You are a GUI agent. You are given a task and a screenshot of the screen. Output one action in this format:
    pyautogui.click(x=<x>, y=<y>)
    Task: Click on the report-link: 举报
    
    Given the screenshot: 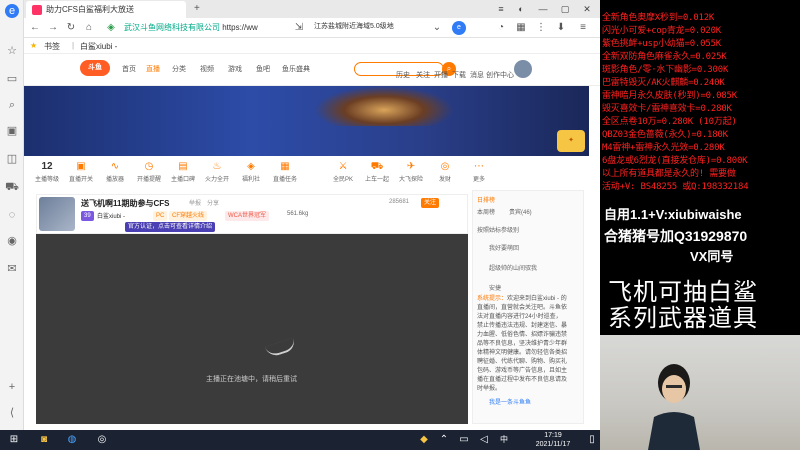 What is the action you would take?
    pyautogui.click(x=195, y=202)
    